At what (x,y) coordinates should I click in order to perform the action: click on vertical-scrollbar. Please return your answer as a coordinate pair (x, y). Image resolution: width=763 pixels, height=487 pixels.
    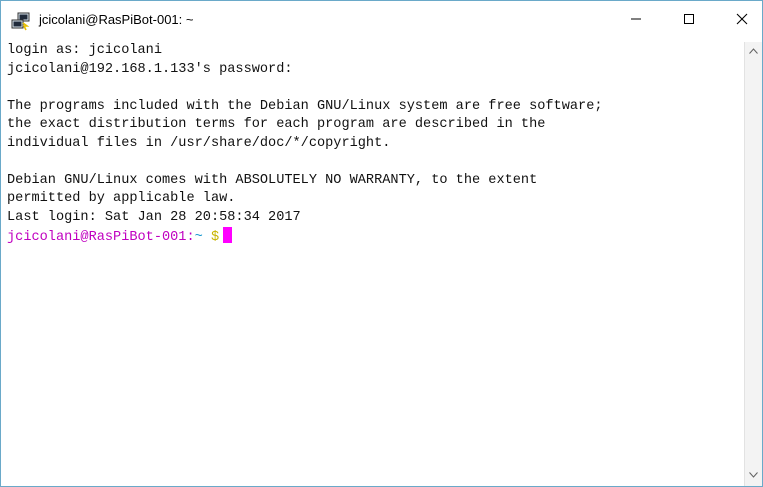
    Looking at the image, I should click on (753, 264).